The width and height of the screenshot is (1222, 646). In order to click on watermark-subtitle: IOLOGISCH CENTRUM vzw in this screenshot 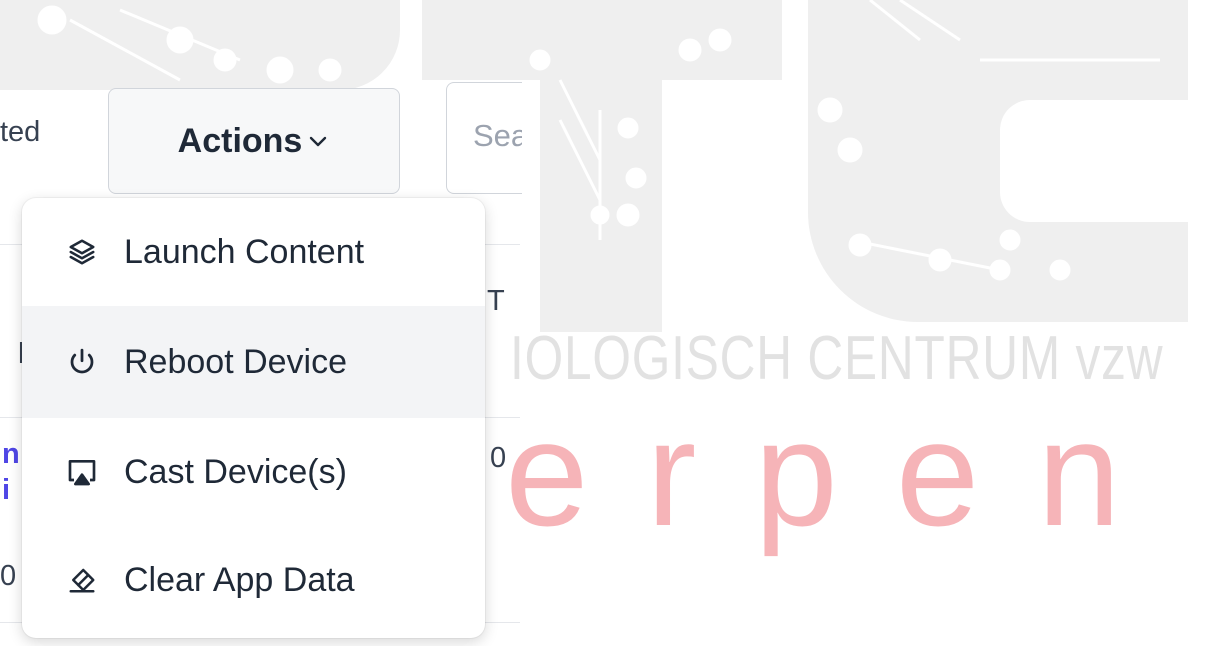, I will do `click(837, 358)`.